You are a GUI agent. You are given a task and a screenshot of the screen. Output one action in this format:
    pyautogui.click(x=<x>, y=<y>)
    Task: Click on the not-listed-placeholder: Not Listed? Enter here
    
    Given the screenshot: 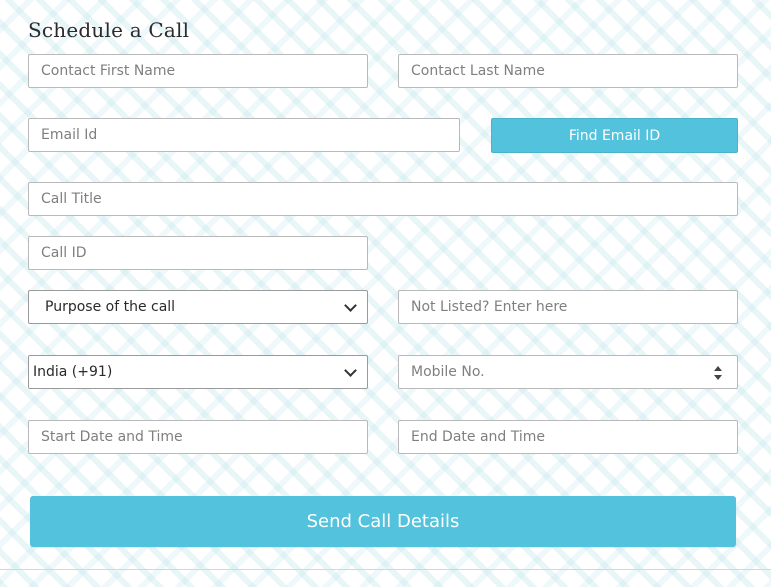 What is the action you would take?
    pyautogui.click(x=489, y=307)
    